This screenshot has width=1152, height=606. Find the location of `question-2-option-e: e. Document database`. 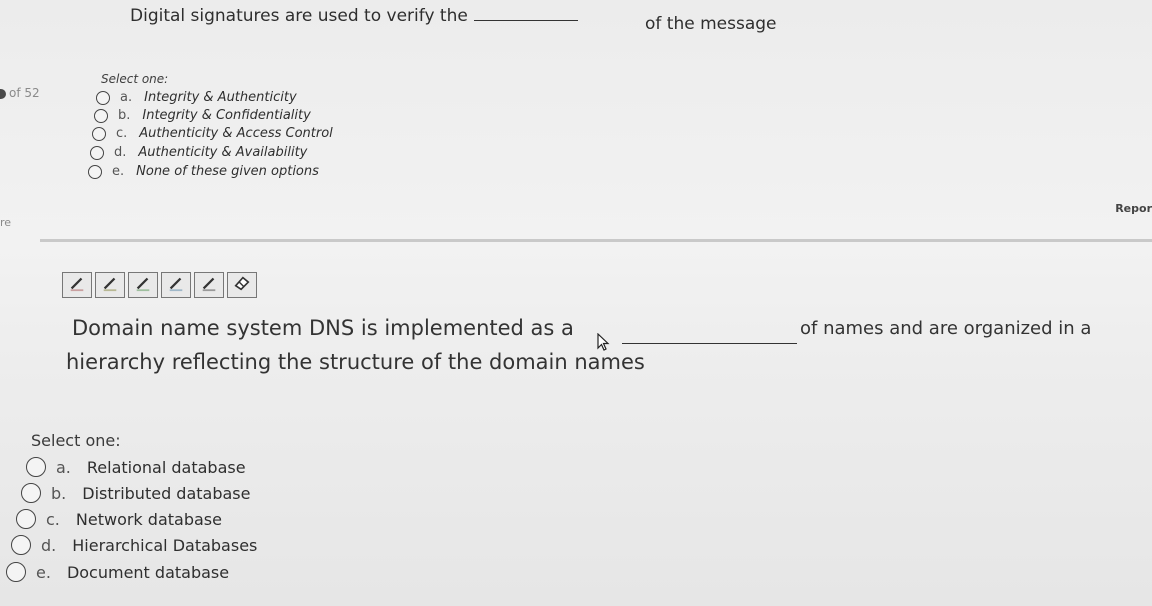

question-2-option-e: e. Document database is located at coordinates (117, 572).